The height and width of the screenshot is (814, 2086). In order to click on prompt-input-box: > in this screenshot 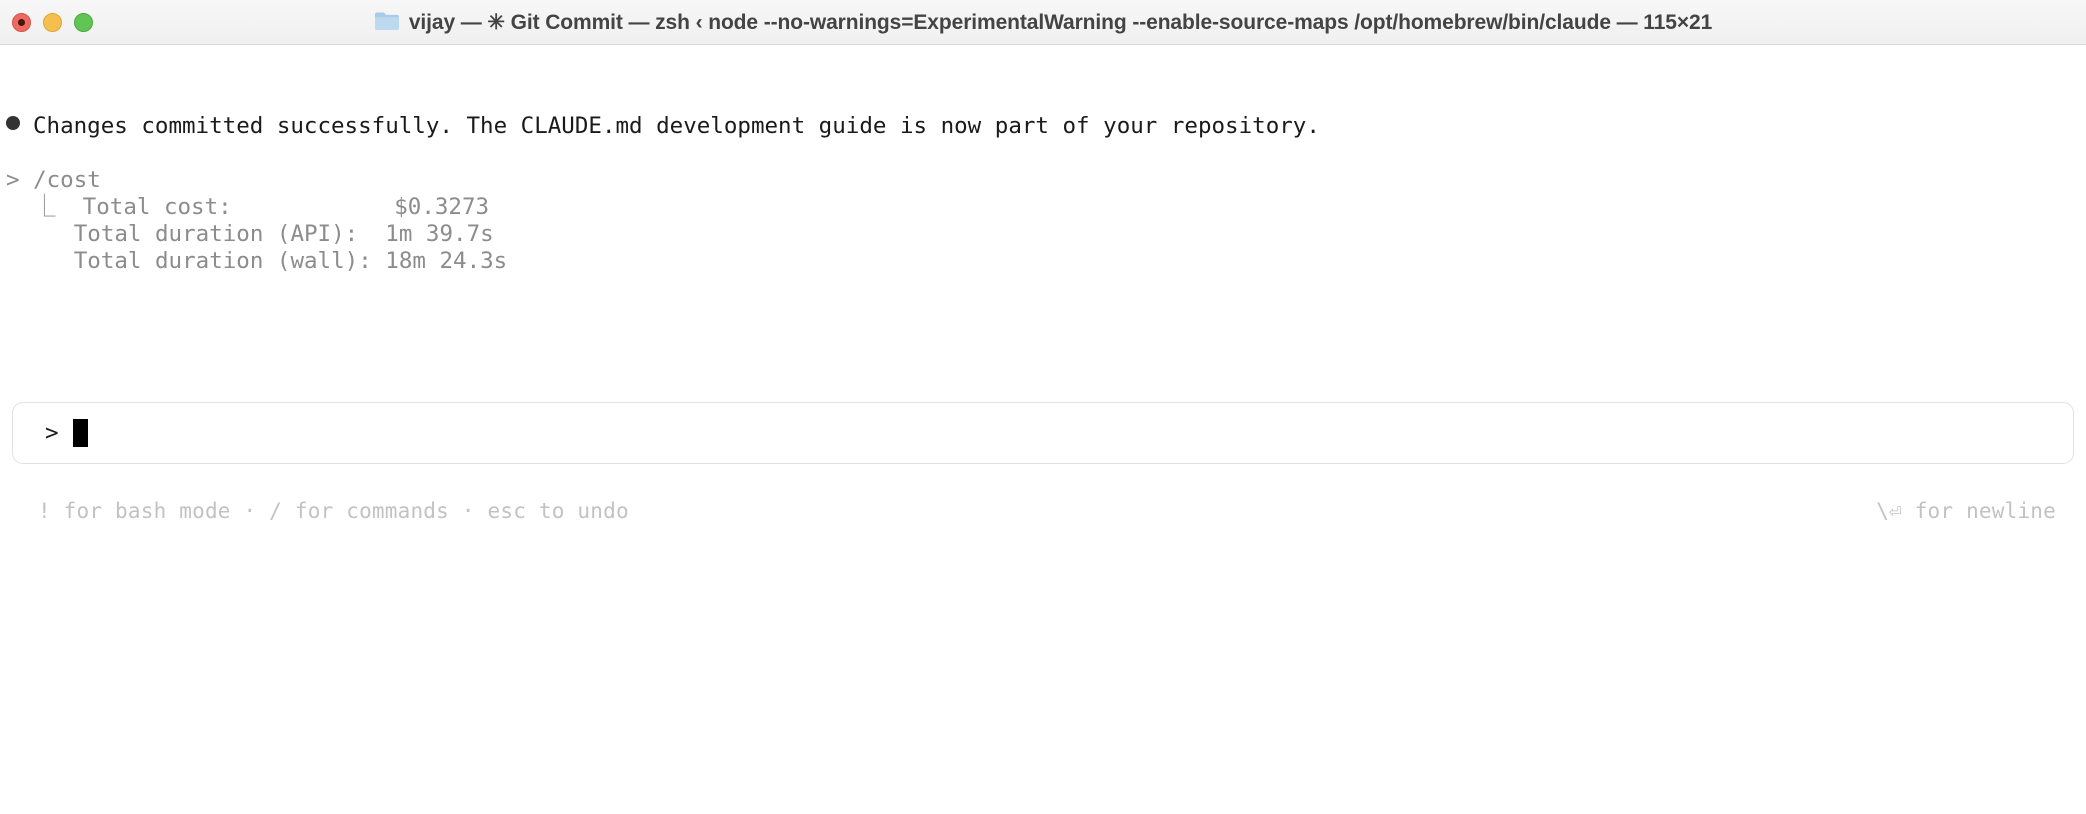, I will do `click(1043, 433)`.